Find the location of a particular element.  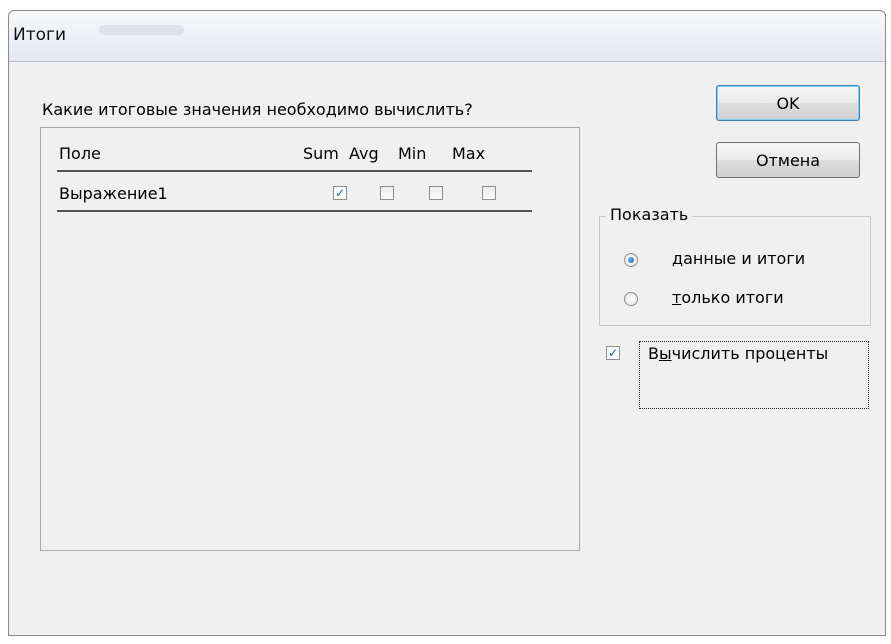

column-header-avg: Avg is located at coordinates (364, 153).